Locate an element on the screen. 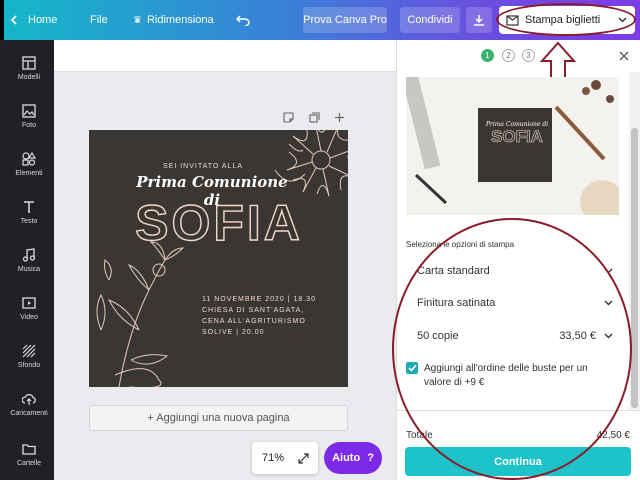  sidebar-item-testo: Testo is located at coordinates (29, 212).